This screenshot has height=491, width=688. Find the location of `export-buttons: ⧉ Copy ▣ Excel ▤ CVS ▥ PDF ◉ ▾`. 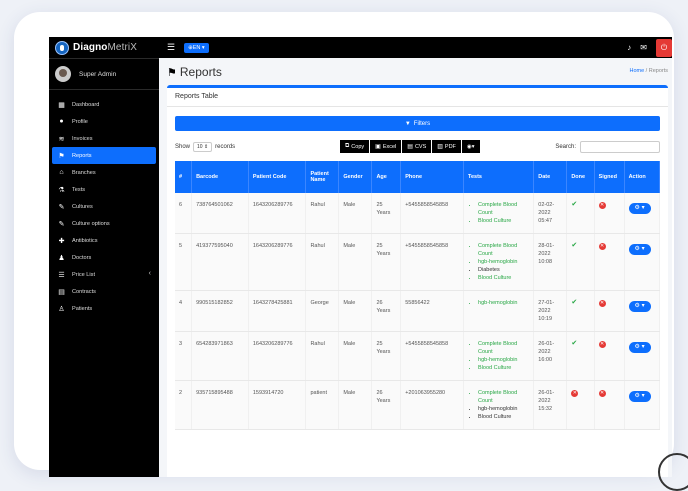

export-buttons: ⧉ Copy ▣ Excel ▤ CVS ▥ PDF ◉ ▾ is located at coordinates (410, 146).